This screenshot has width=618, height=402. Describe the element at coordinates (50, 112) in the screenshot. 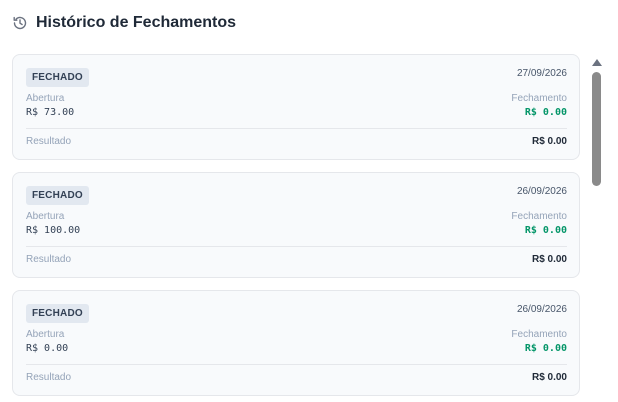

I see `opening-value: R$ 73.00` at that location.